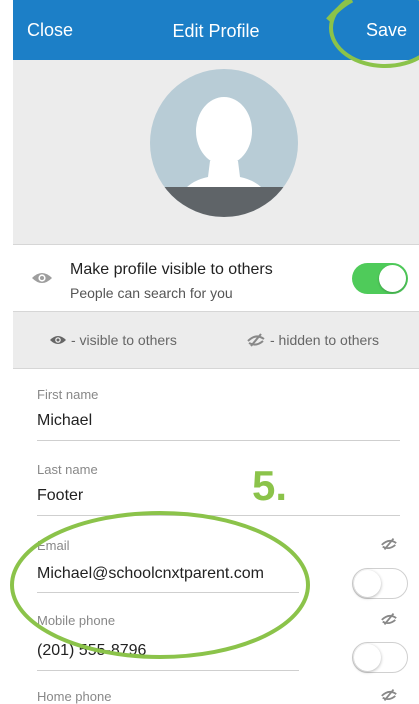  Describe the element at coordinates (74, 696) in the screenshot. I see `home-phone-label: Home phone` at that location.